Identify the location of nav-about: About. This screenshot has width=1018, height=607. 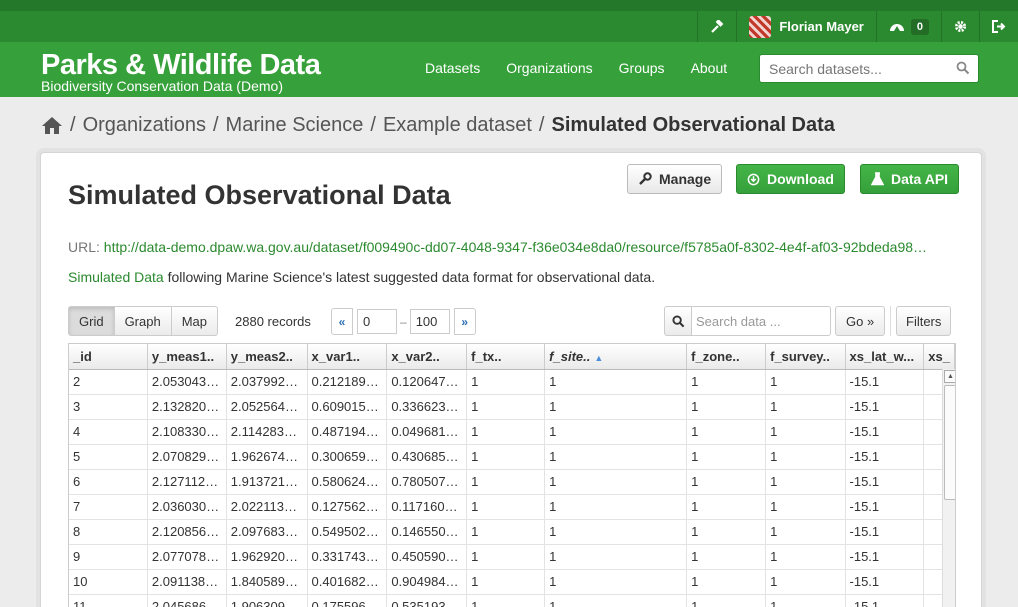
(709, 68).